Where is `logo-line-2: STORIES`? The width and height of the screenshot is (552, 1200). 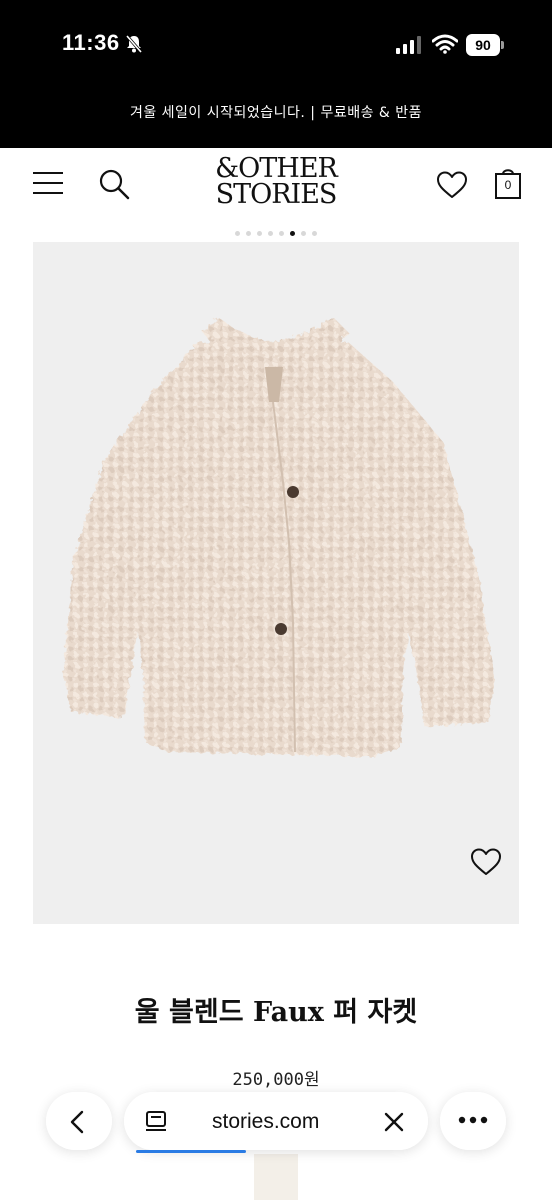
logo-line-2: STORIES is located at coordinates (276, 194).